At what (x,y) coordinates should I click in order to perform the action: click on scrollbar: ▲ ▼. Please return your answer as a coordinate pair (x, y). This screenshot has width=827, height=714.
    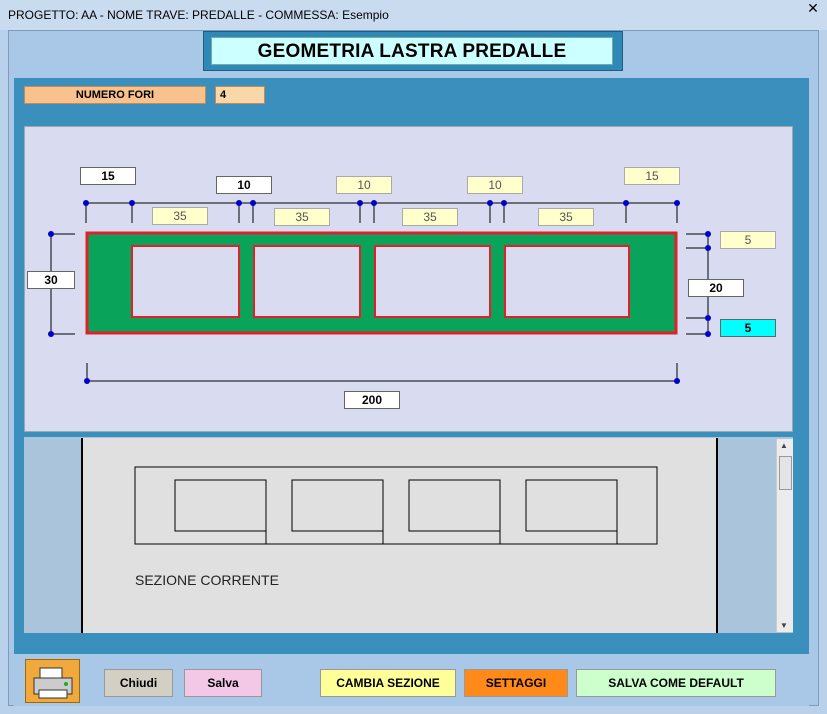
    Looking at the image, I should click on (784, 535).